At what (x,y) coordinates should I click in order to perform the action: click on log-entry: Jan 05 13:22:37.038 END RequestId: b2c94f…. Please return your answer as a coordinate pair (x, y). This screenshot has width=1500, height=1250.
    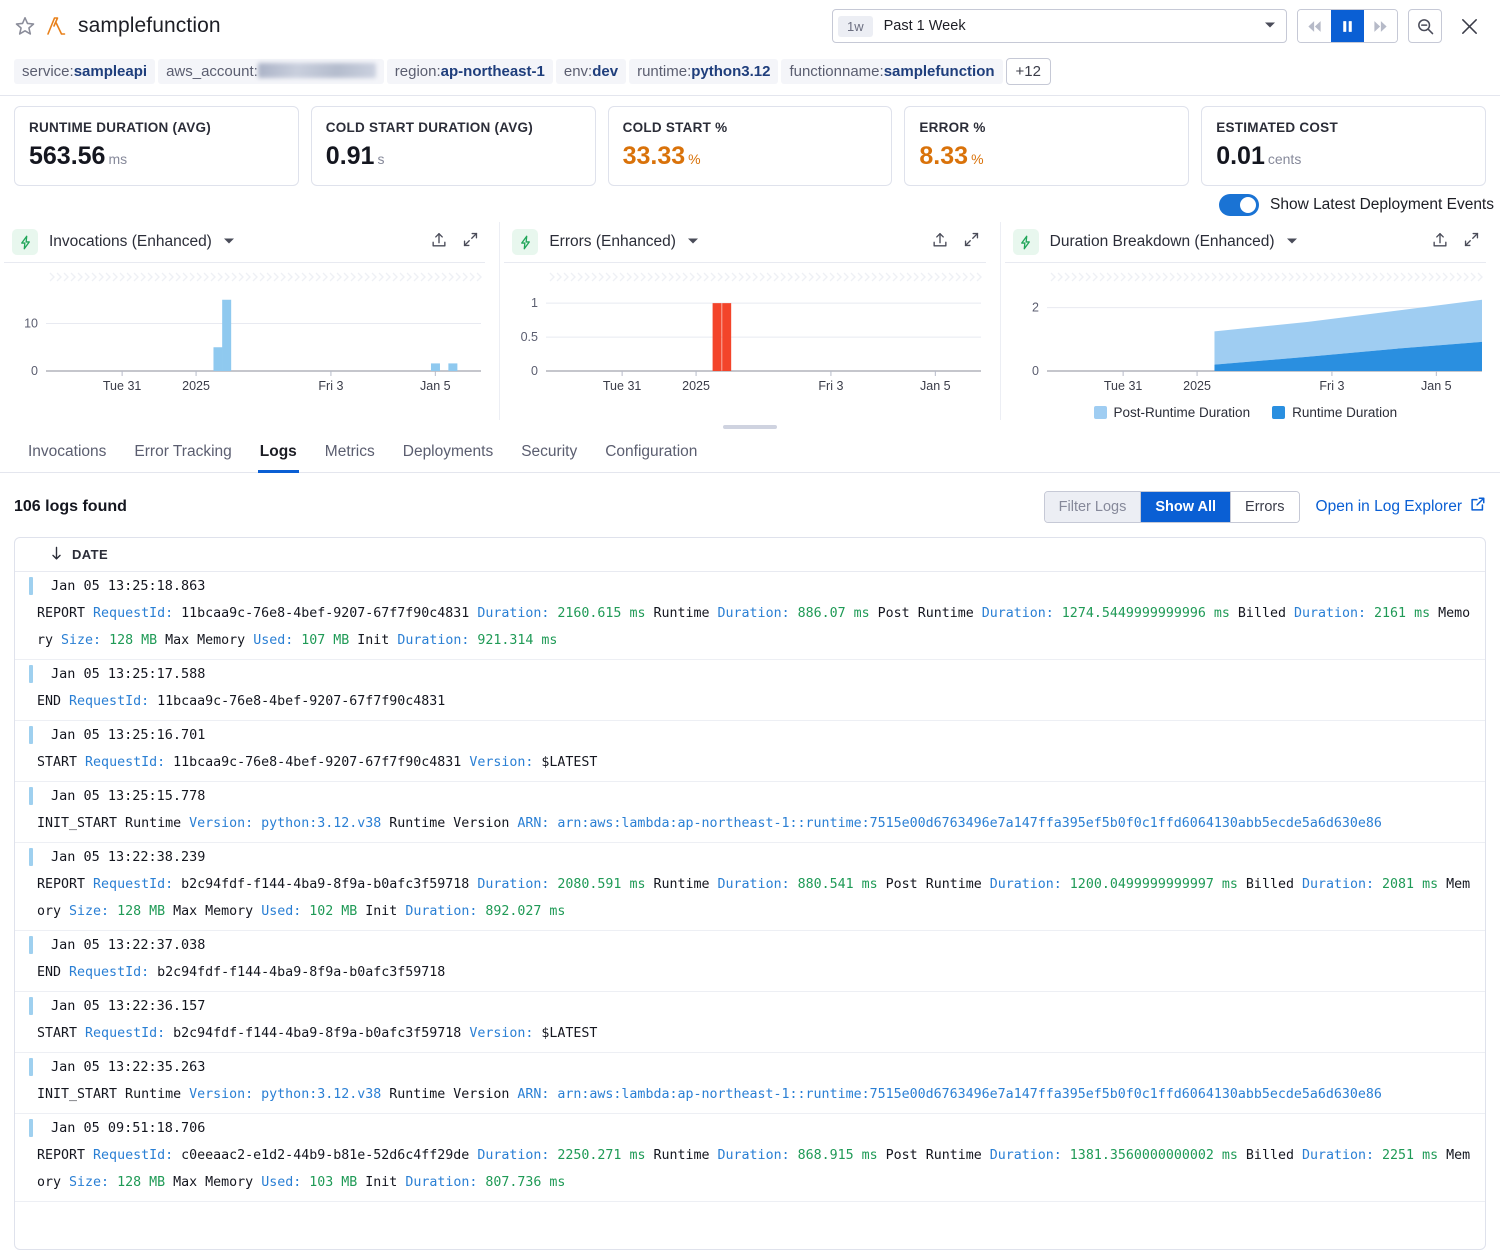
    Looking at the image, I should click on (750, 961).